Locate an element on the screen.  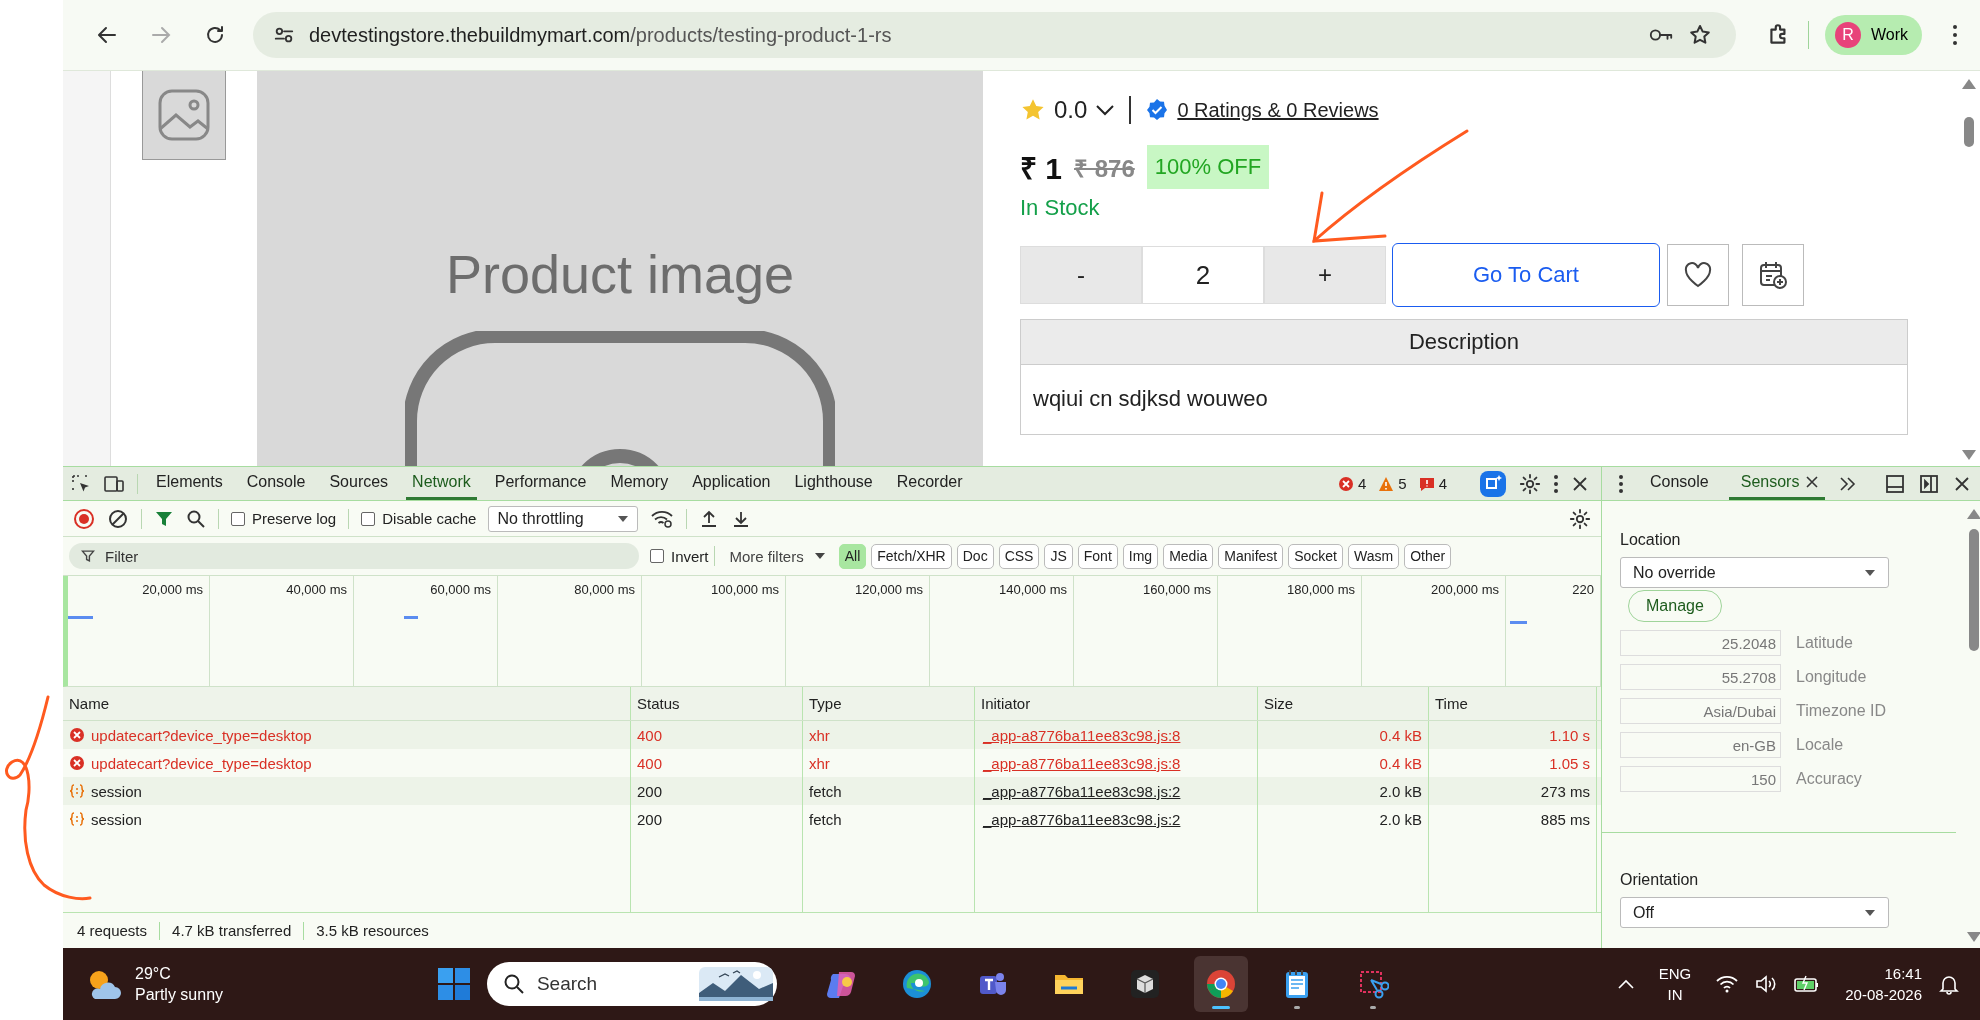
search-field: Search is located at coordinates (631, 984).